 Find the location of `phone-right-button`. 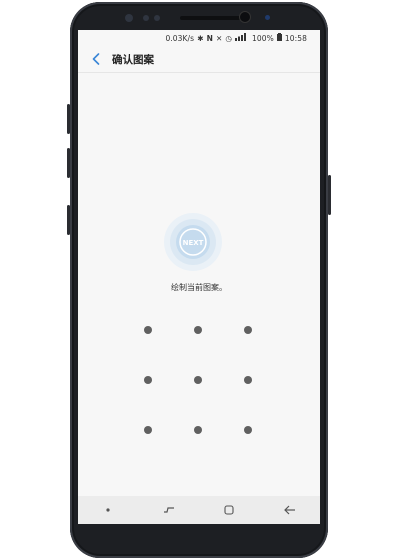

phone-right-button is located at coordinates (329, 195).